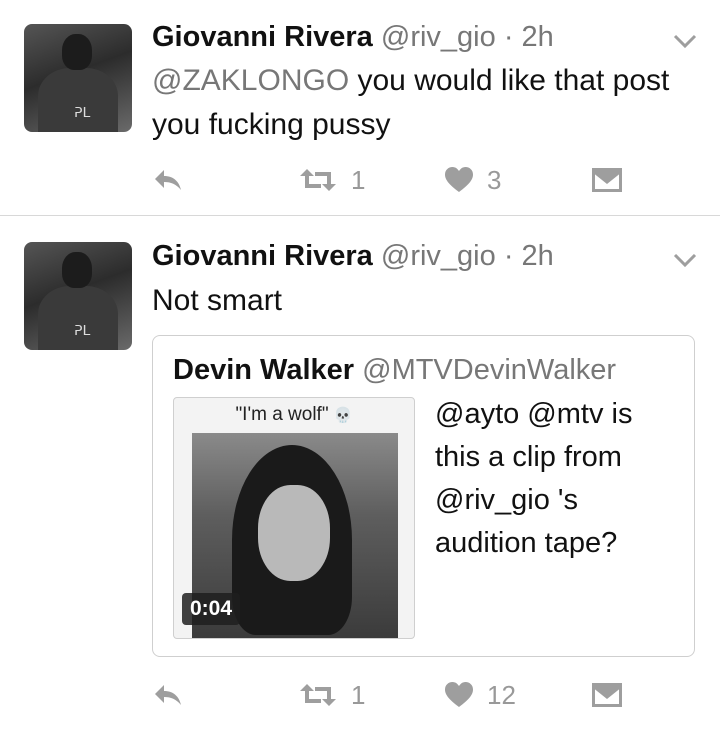  I want to click on mention-link: @ZAKLONGO, so click(250, 80).